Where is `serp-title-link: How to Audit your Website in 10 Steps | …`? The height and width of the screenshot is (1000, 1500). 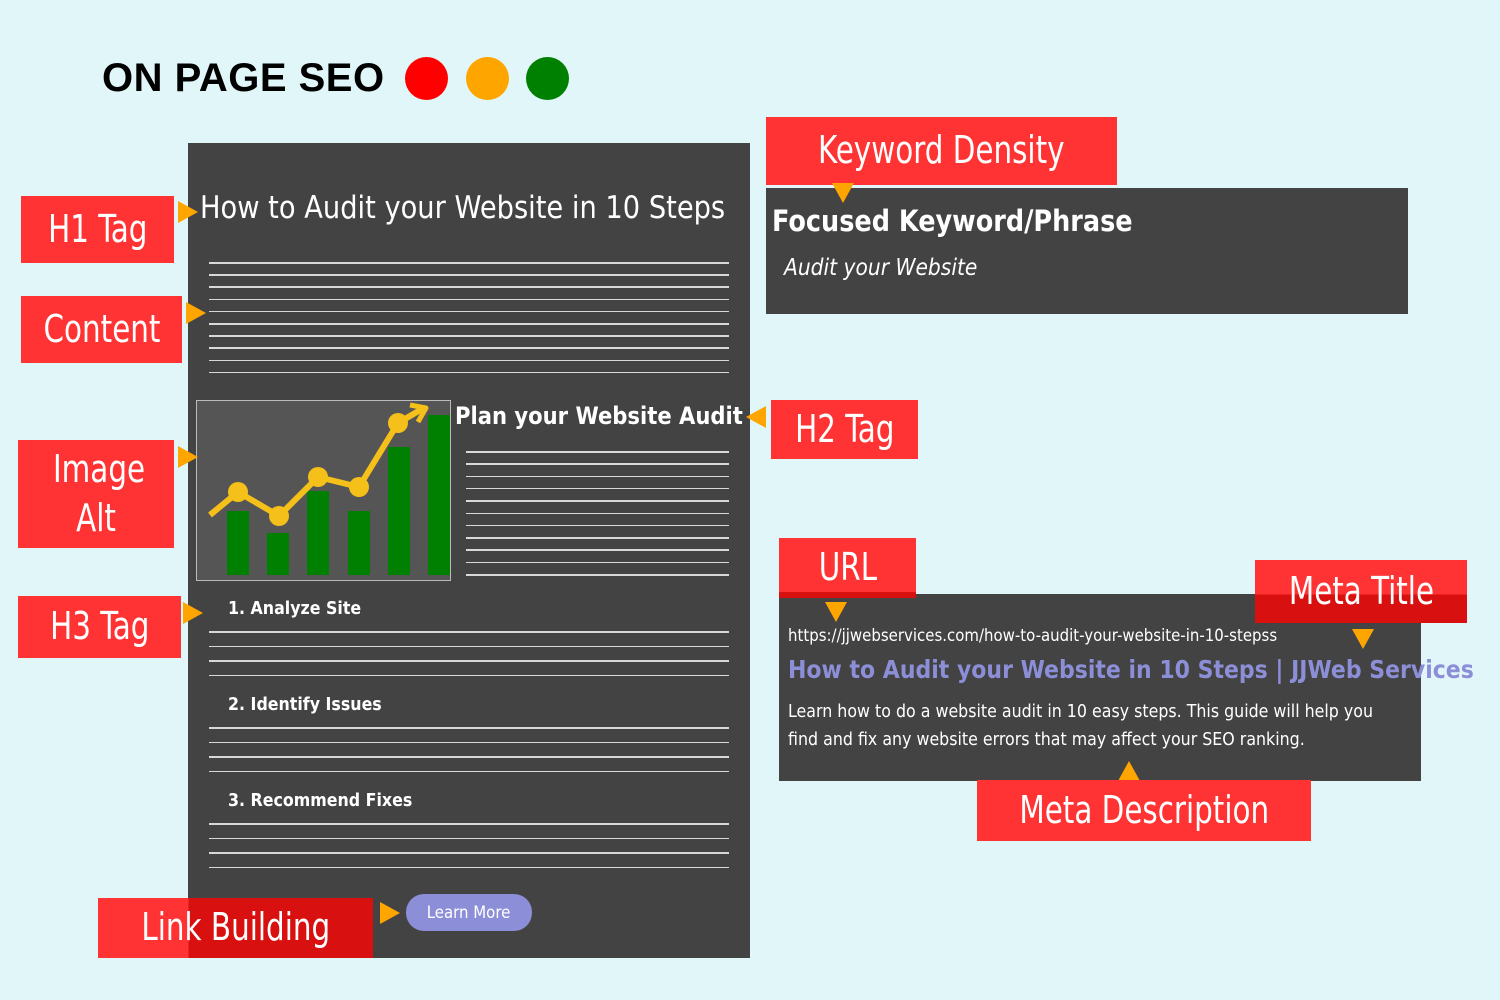
serp-title-link: How to Audit your Website in 10 Steps | … is located at coordinates (1144, 669).